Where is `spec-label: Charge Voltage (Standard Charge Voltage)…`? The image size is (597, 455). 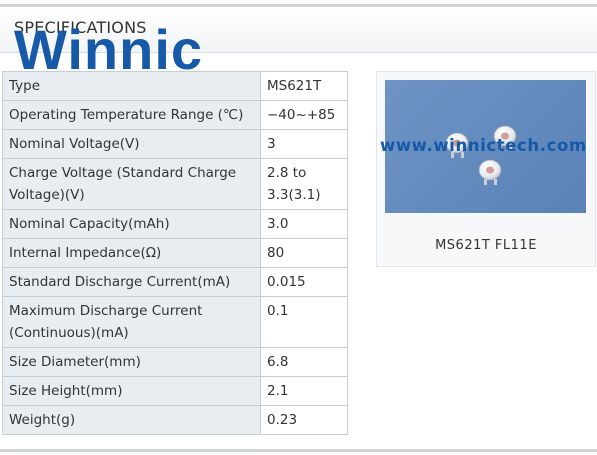 spec-label: Charge Voltage (Standard Charge Voltage)… is located at coordinates (131, 184).